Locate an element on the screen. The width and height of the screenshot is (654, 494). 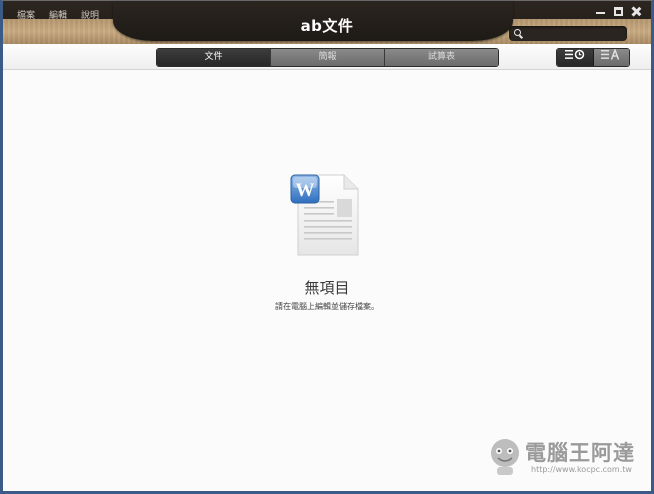
window-controls is located at coordinates (618, 11).